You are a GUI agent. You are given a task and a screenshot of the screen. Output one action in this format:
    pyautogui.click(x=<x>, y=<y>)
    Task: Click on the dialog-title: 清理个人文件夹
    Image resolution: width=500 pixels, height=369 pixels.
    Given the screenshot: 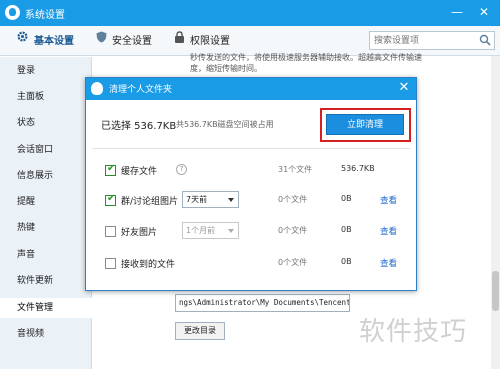 What is the action you would take?
    pyautogui.click(x=141, y=90)
    